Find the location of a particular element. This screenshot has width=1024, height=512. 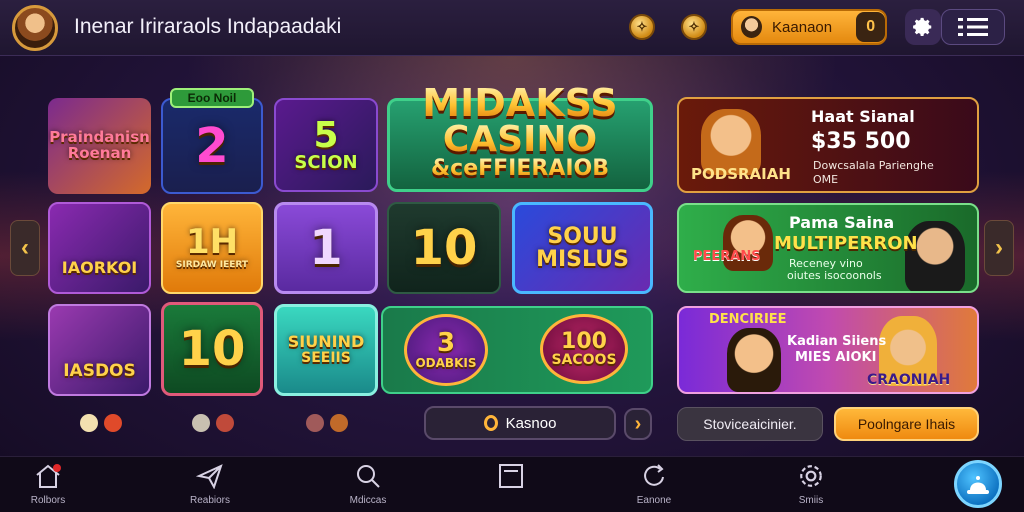

game-tile-14: 100 SACOOS is located at coordinates (584, 349).